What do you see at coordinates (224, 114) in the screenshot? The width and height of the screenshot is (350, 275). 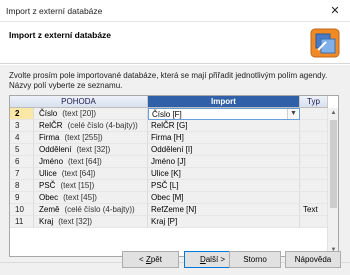 I see `import-field-select: Číslo [F] ▼` at bounding box center [224, 114].